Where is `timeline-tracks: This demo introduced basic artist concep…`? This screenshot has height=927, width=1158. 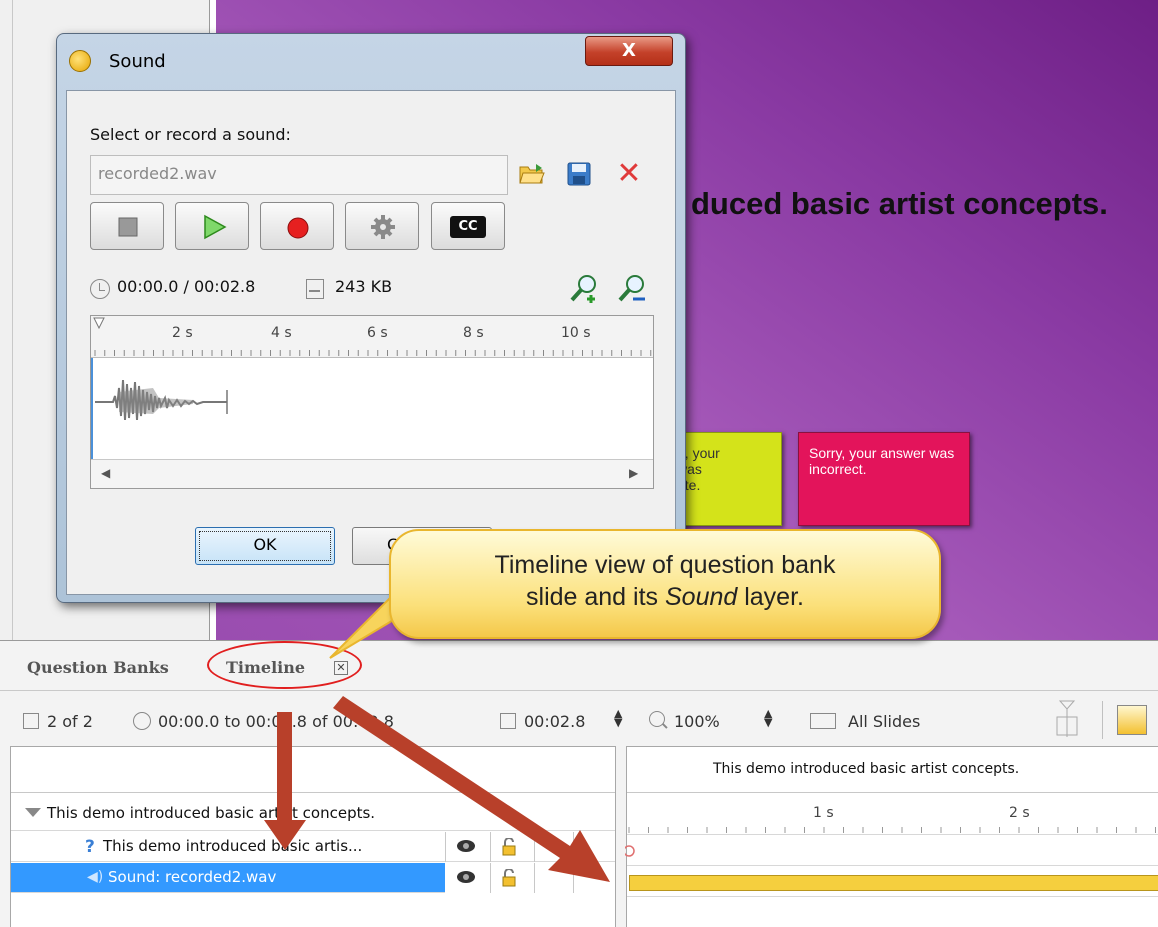
timeline-tracks: This demo introduced basic artist concep… is located at coordinates (891, 836).